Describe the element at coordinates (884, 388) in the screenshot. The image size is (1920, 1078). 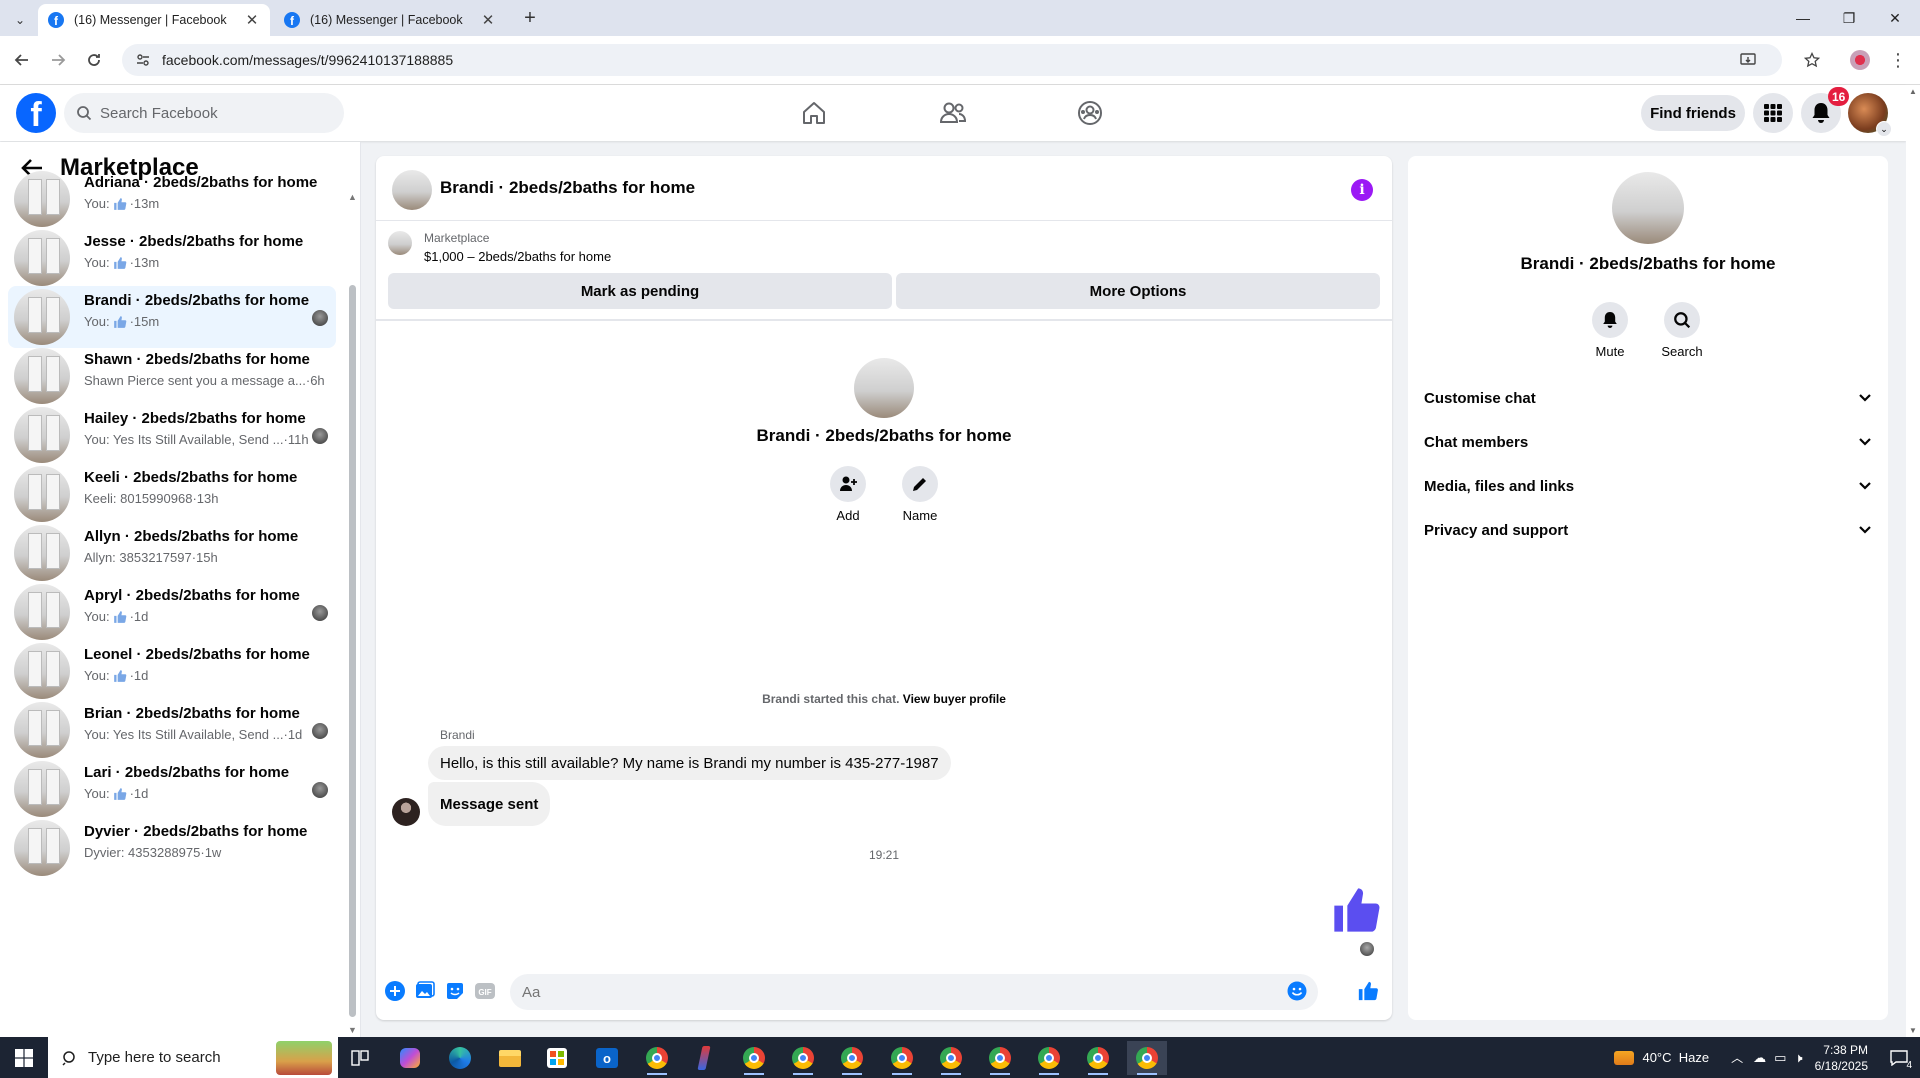
I see `chat-profile-thumbnail` at that location.